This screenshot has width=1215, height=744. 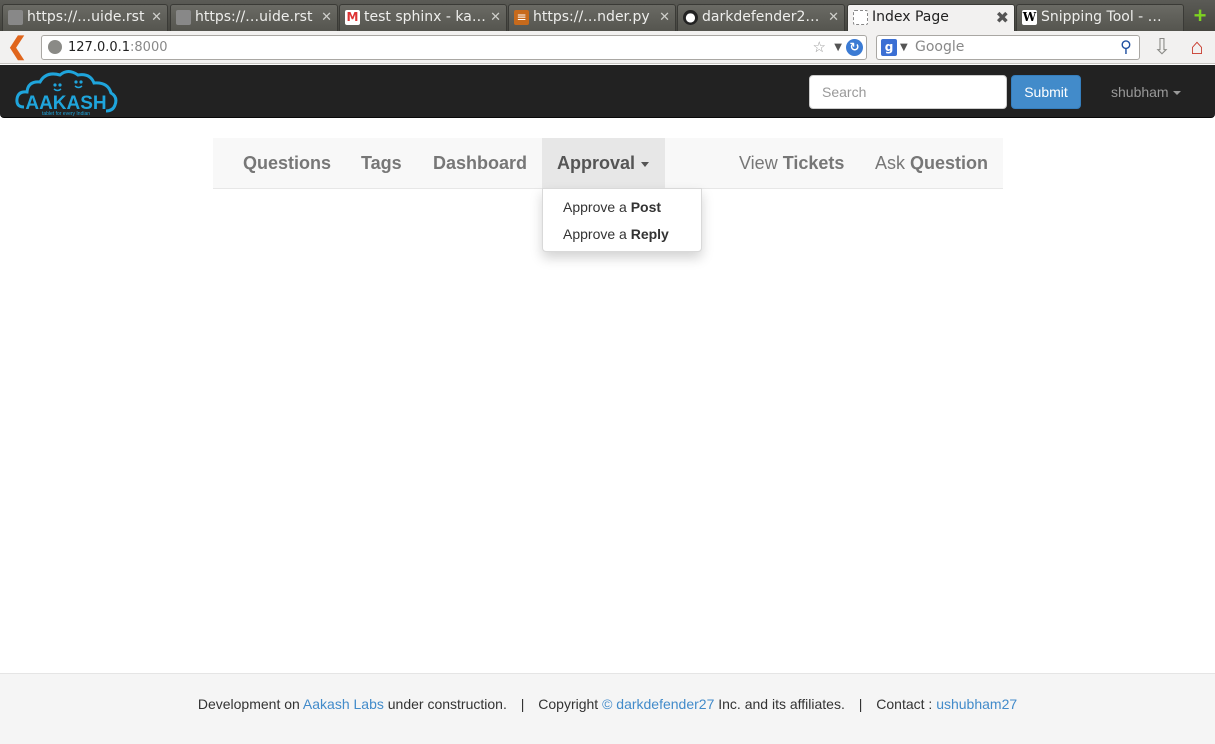 I want to click on wikipedia-icon: W, so click(x=1029, y=17).